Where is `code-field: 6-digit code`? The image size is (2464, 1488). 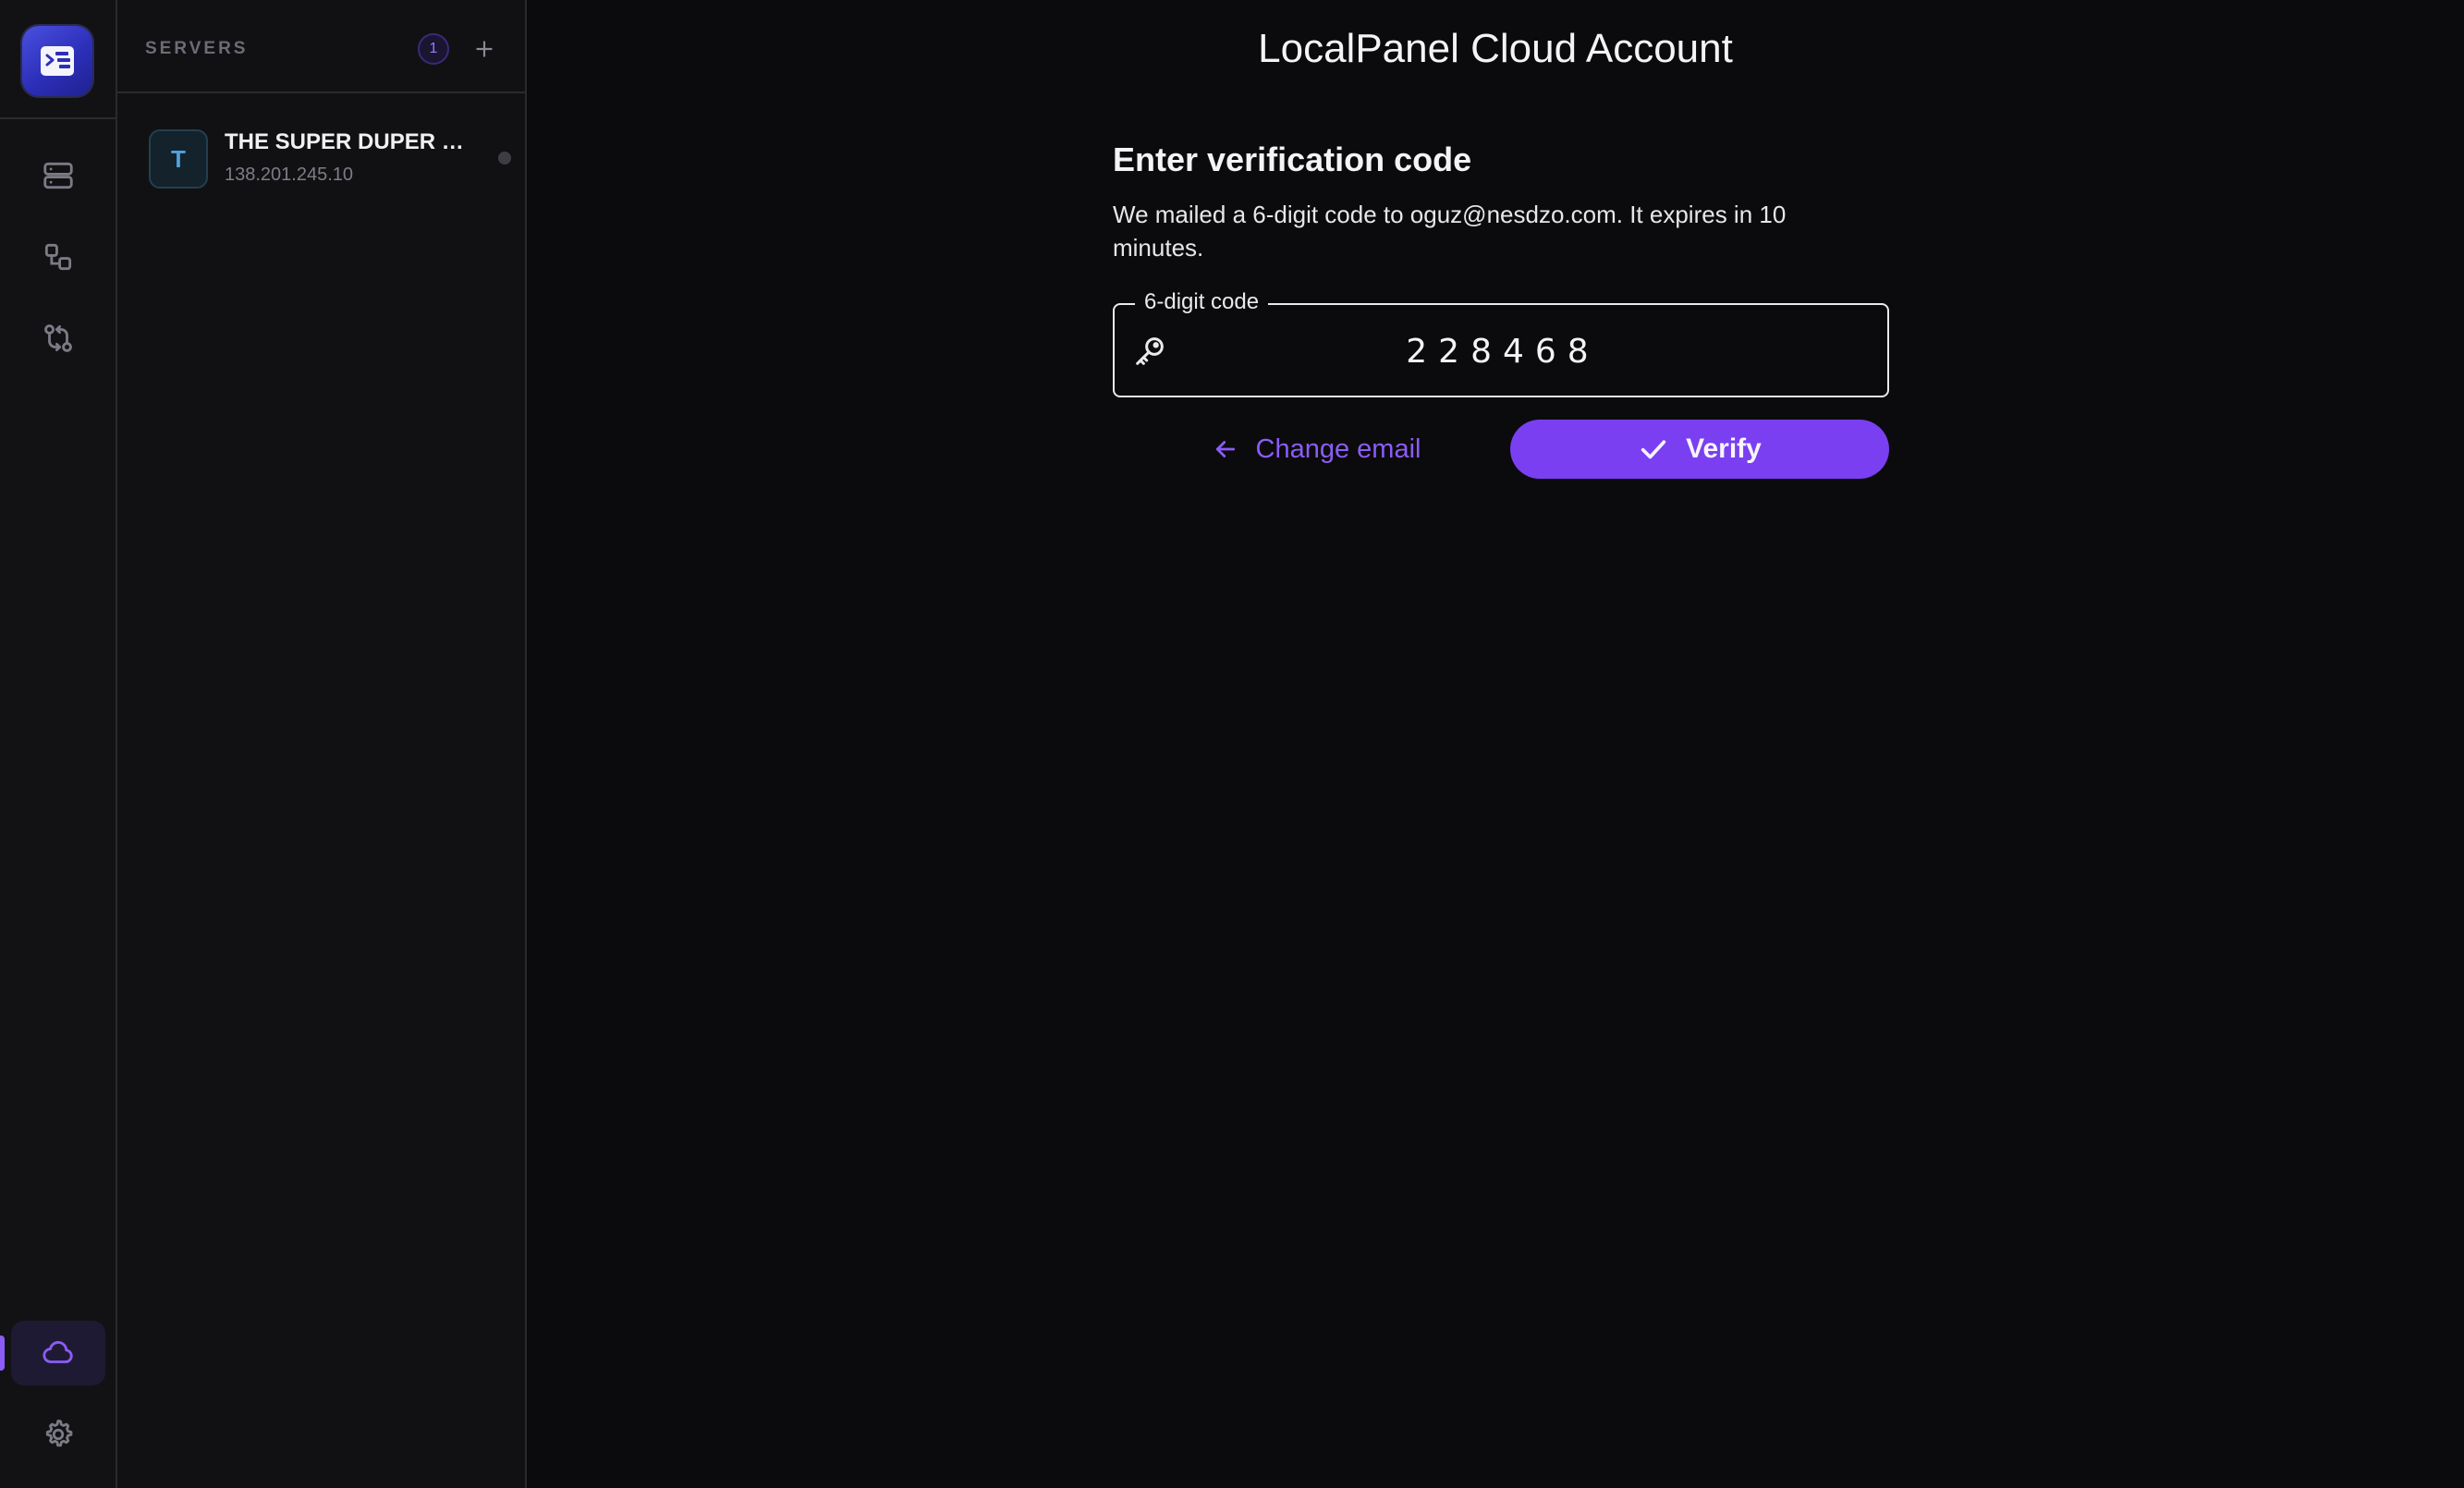
code-field: 6-digit code is located at coordinates (1501, 343).